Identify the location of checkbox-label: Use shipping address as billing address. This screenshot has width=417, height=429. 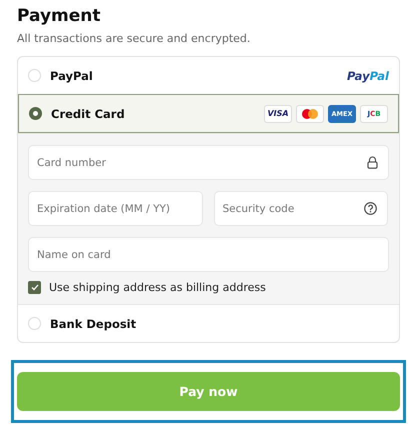
(157, 287).